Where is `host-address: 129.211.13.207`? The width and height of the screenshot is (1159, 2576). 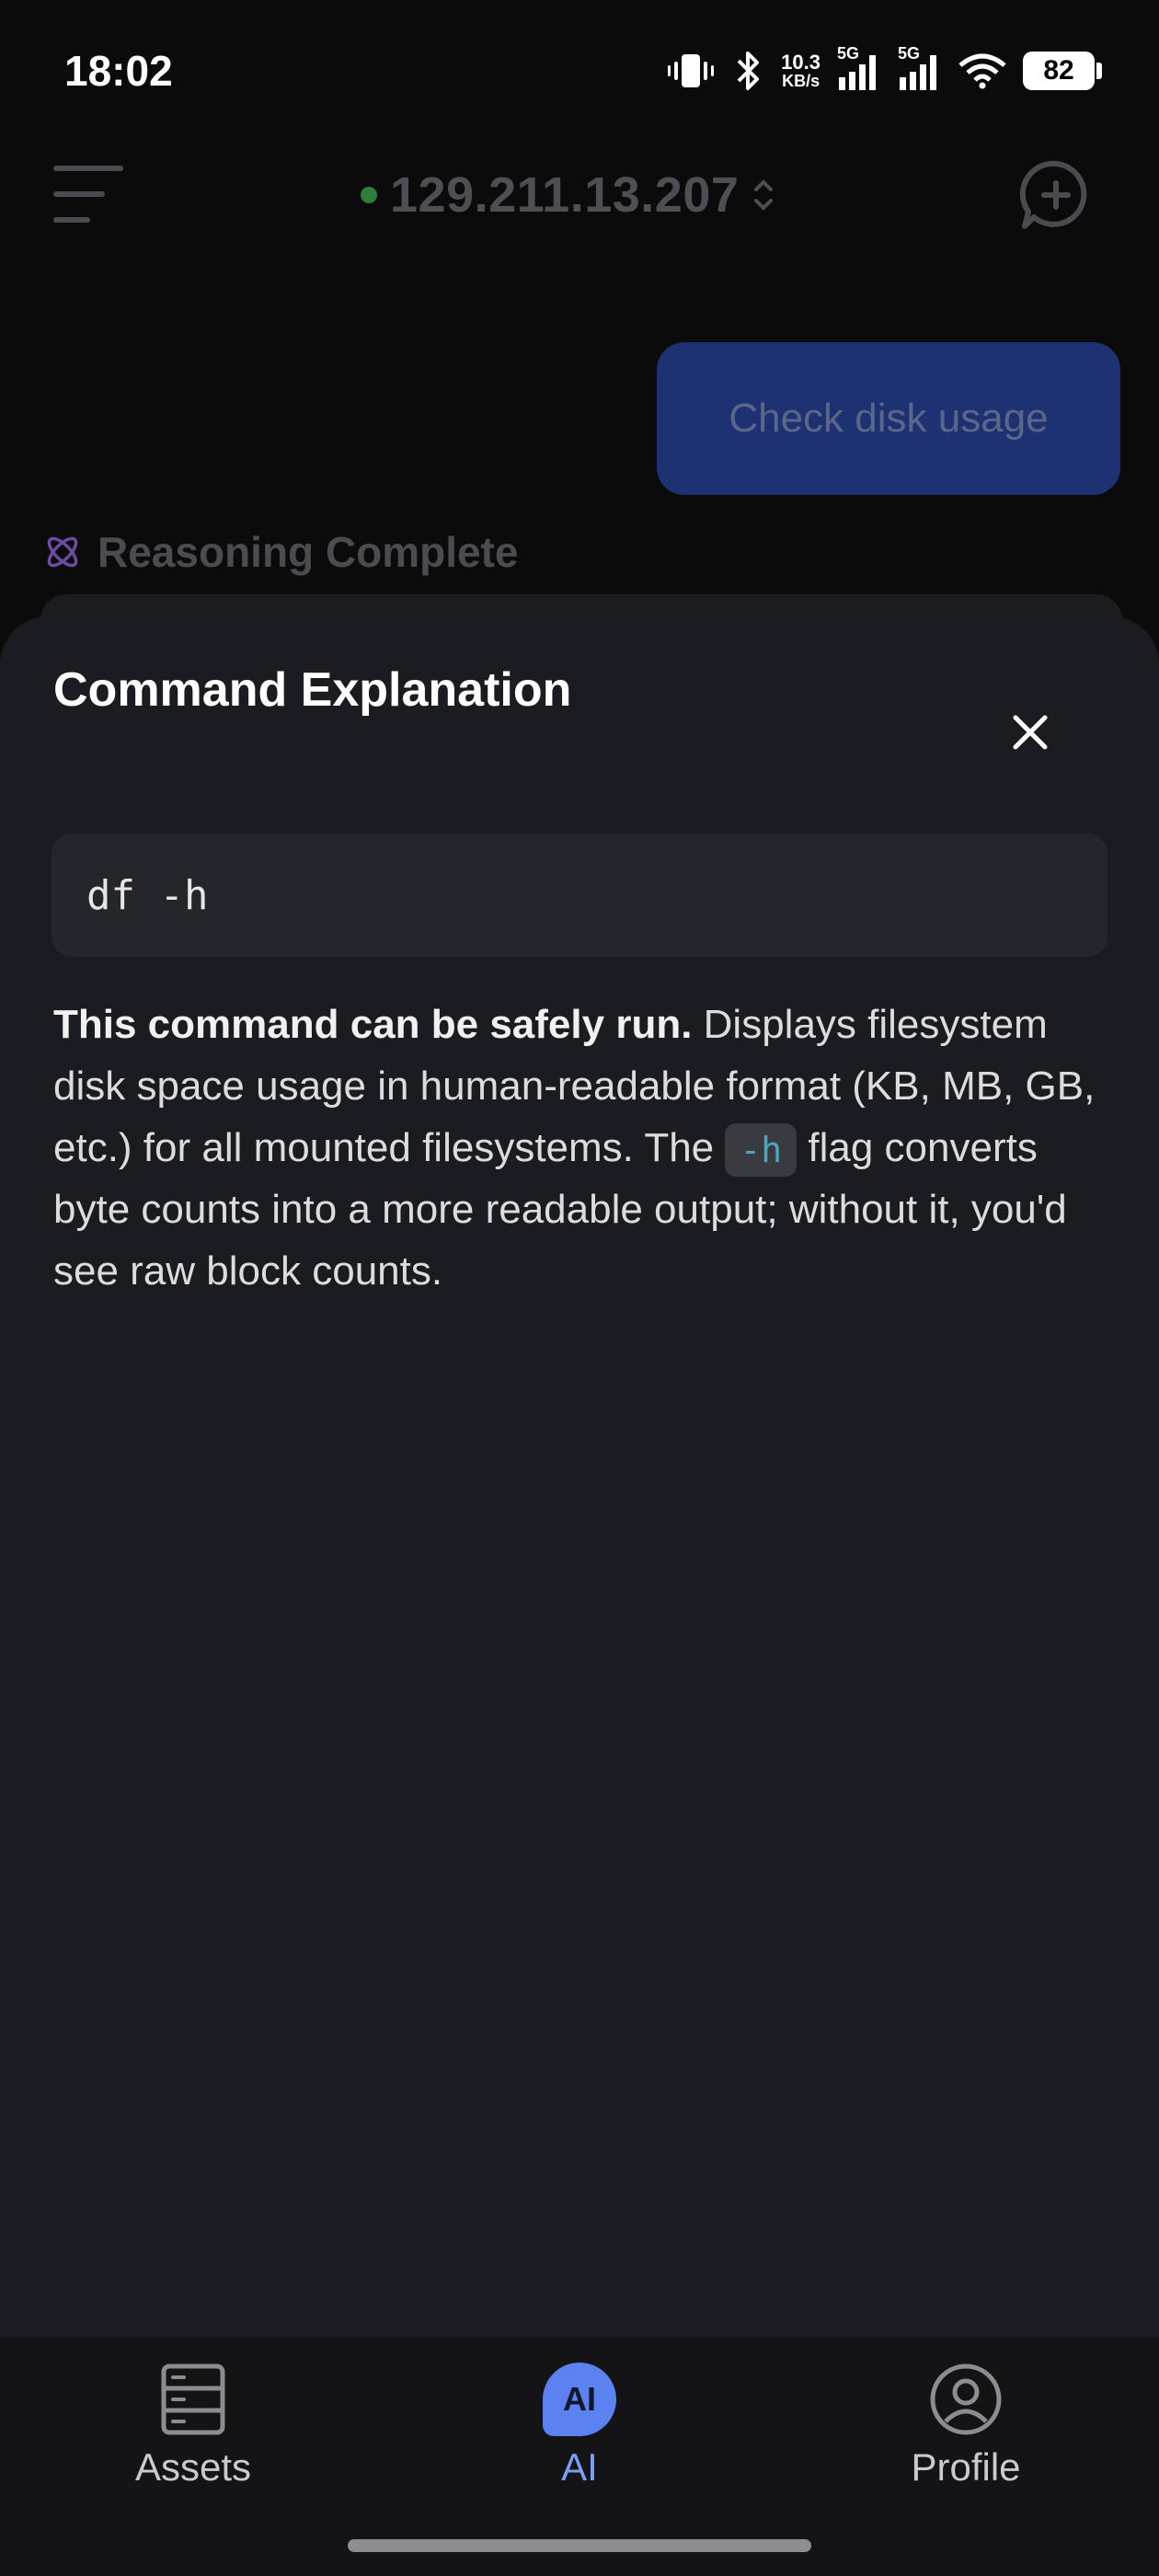
host-address: 129.211.13.207 is located at coordinates (565, 195).